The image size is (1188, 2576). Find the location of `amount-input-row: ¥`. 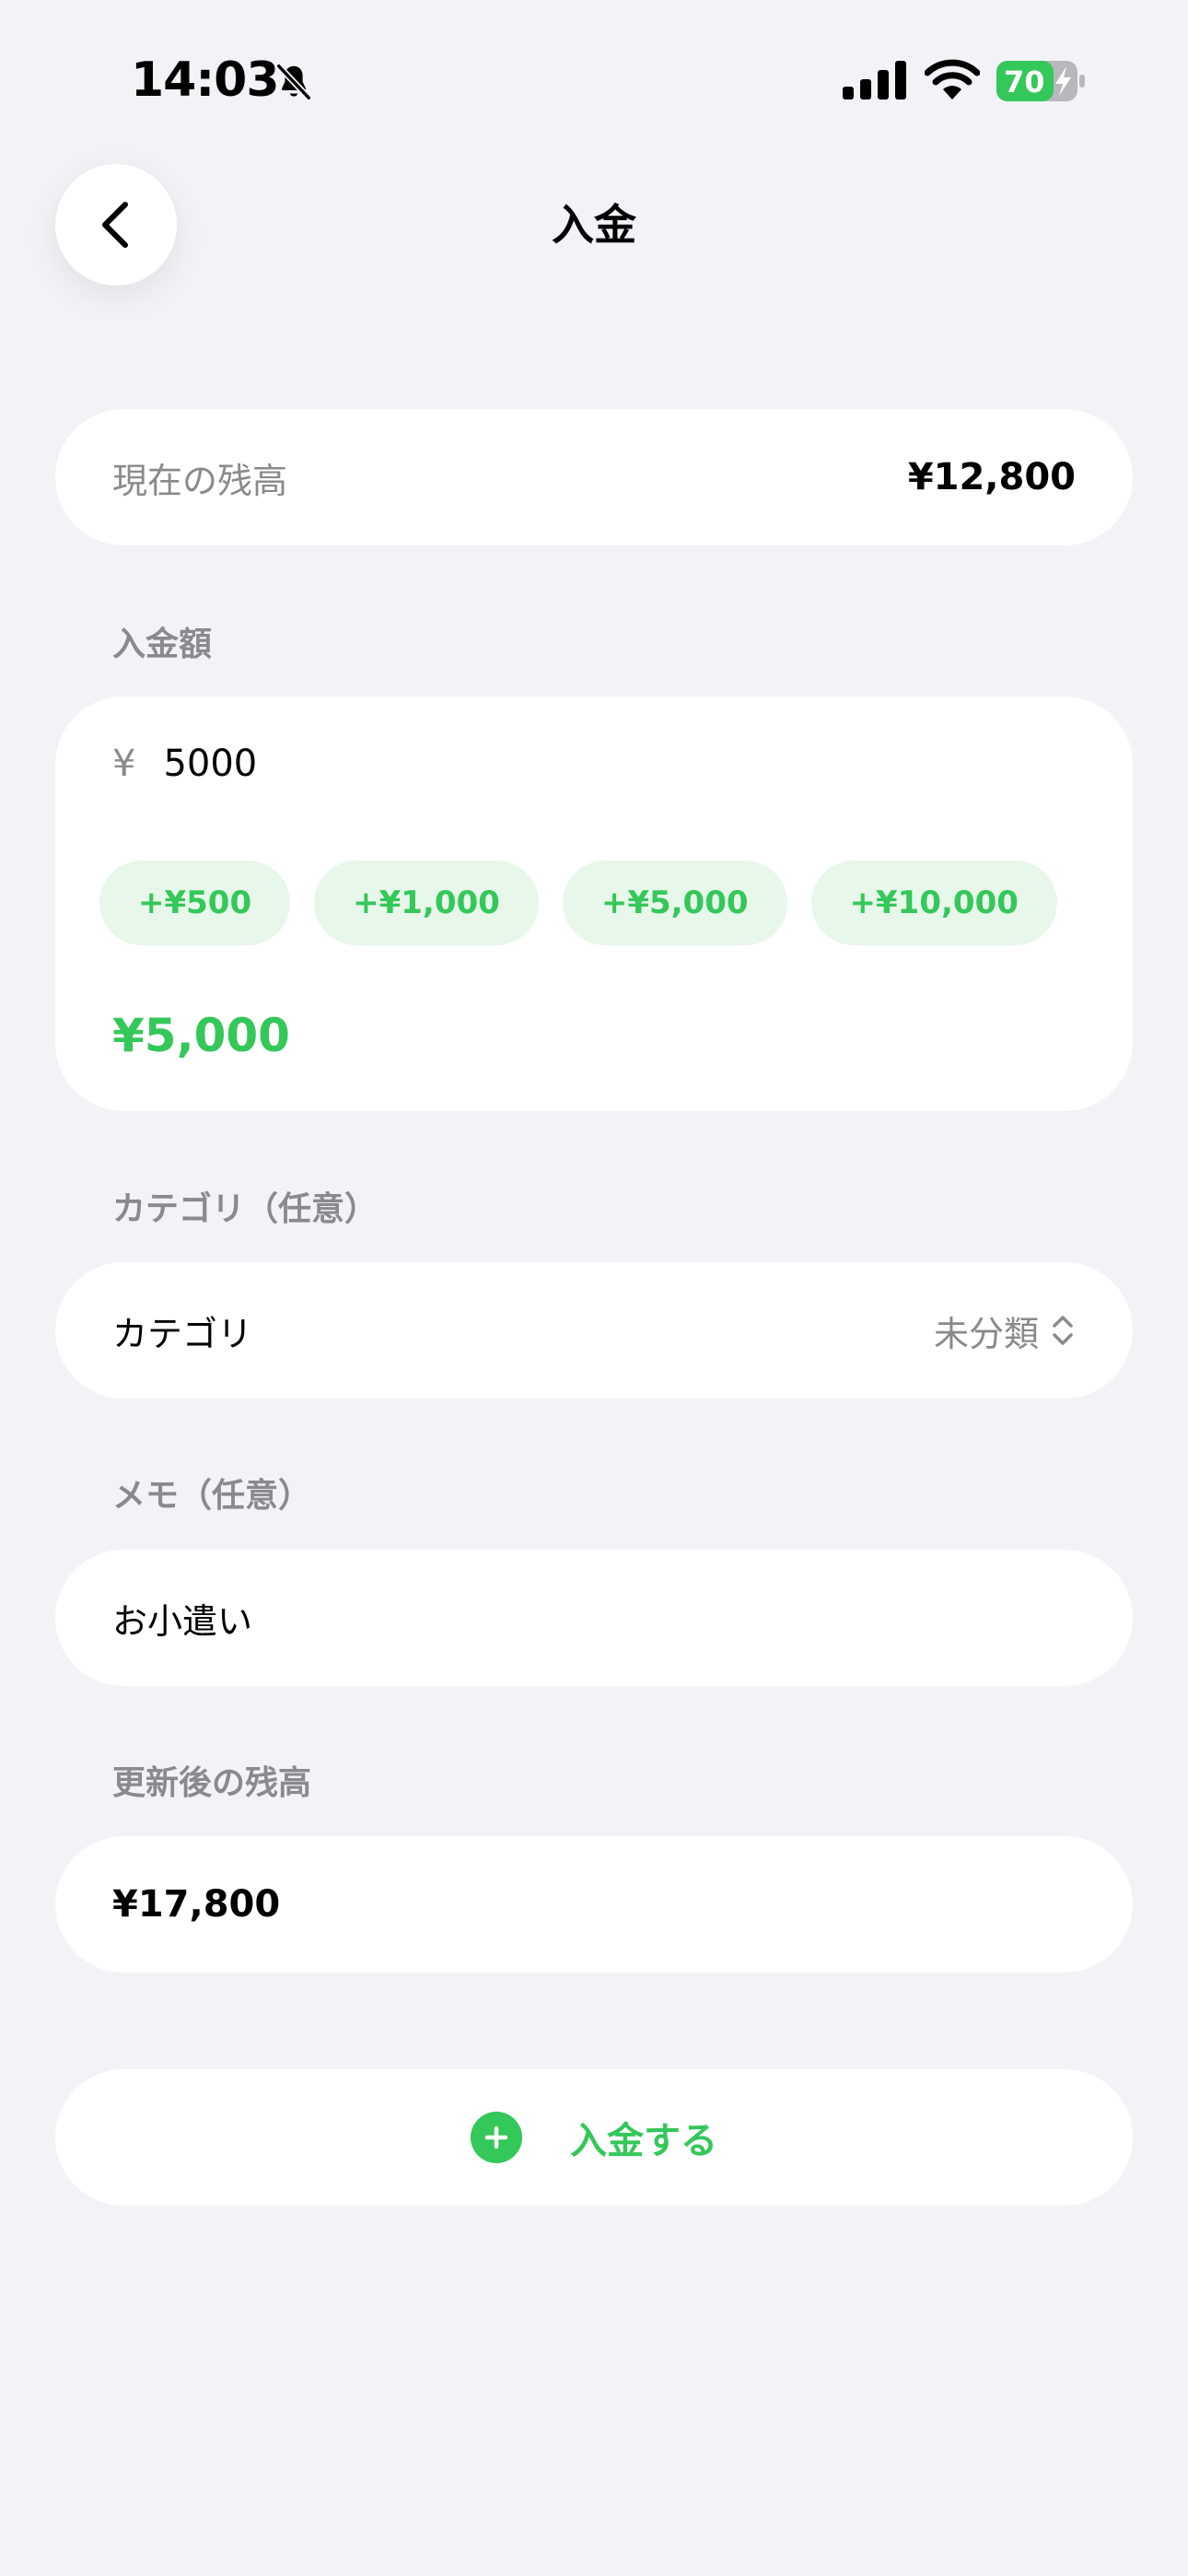

amount-input-row: ¥ is located at coordinates (414, 764).